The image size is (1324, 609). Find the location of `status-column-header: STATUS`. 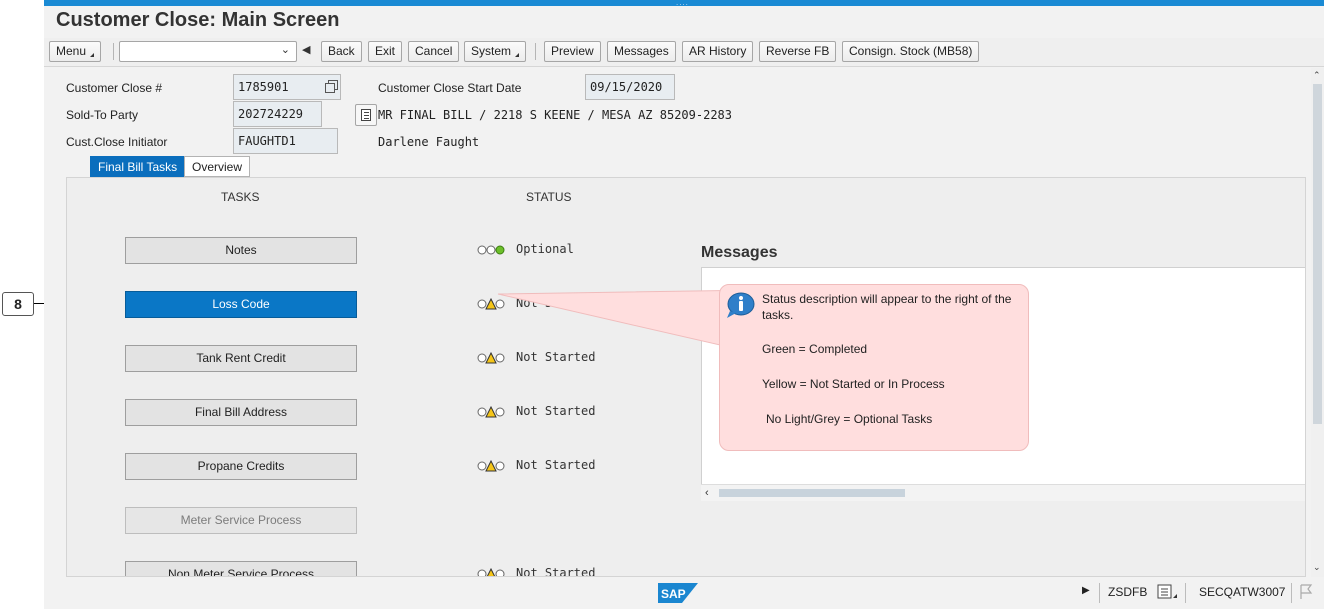

status-column-header: STATUS is located at coordinates (549, 197).